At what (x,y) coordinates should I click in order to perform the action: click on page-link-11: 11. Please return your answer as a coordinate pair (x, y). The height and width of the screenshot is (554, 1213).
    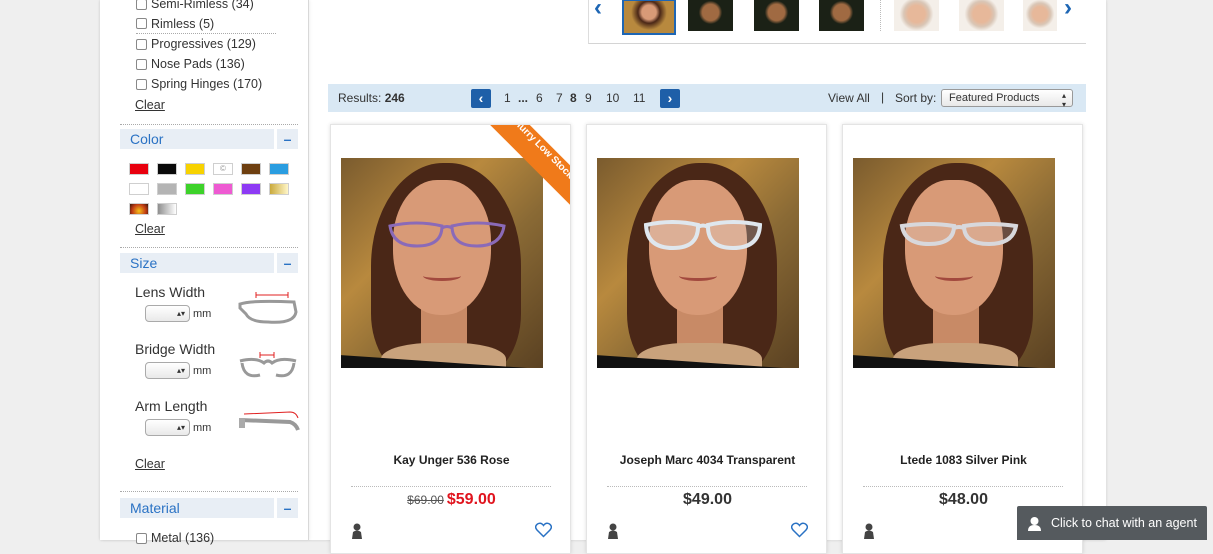
    Looking at the image, I should click on (639, 98).